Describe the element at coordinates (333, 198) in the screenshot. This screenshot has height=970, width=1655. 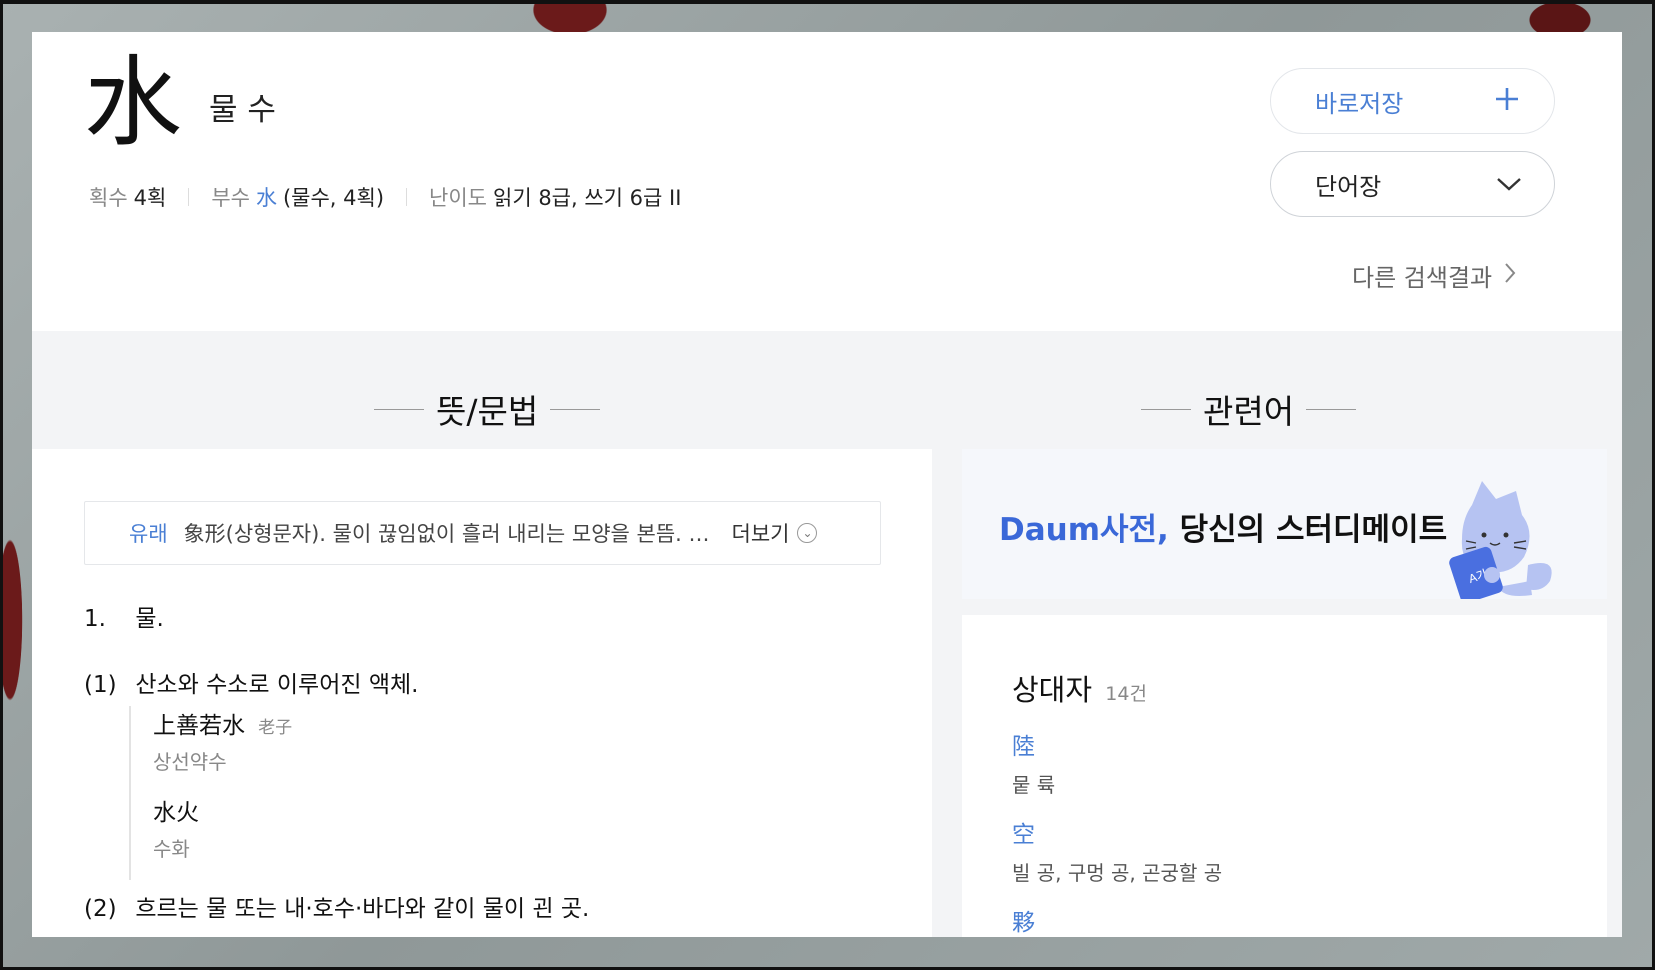
I see `radical-detail: (물수, 4획)` at that location.